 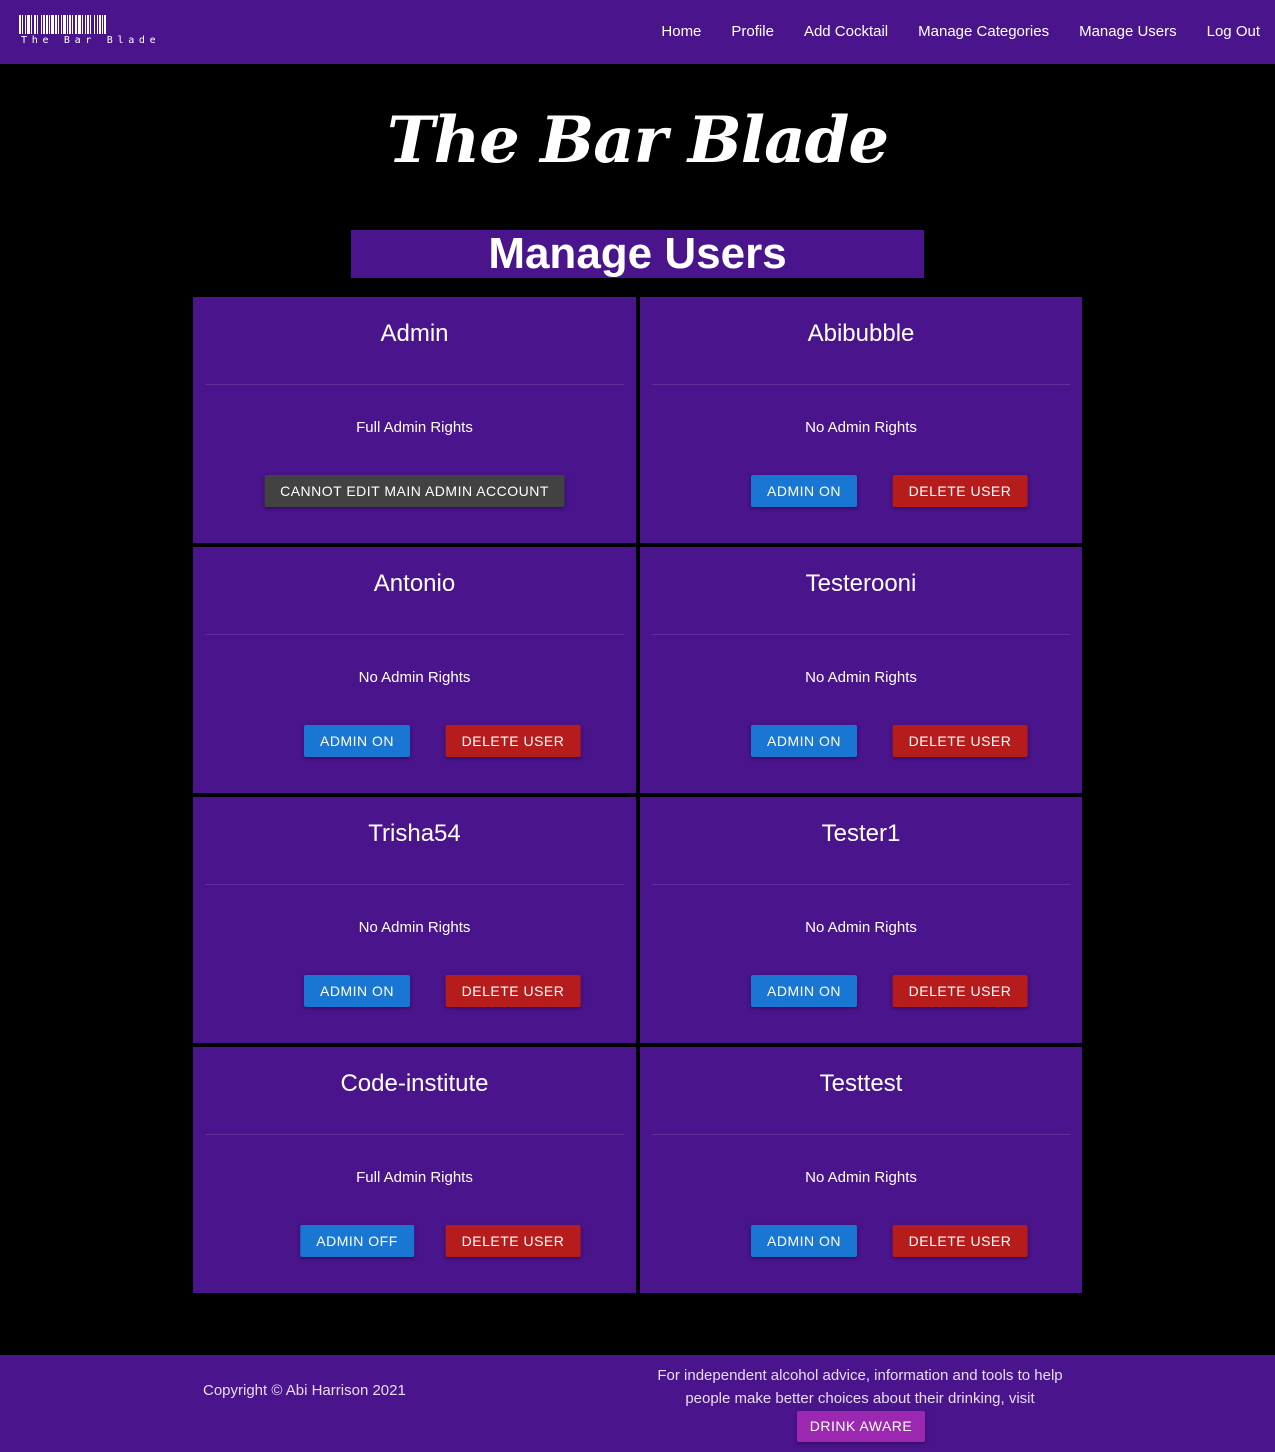 I want to click on copyright-text: Copyright © Abi Harrison 2021, so click(x=304, y=1390).